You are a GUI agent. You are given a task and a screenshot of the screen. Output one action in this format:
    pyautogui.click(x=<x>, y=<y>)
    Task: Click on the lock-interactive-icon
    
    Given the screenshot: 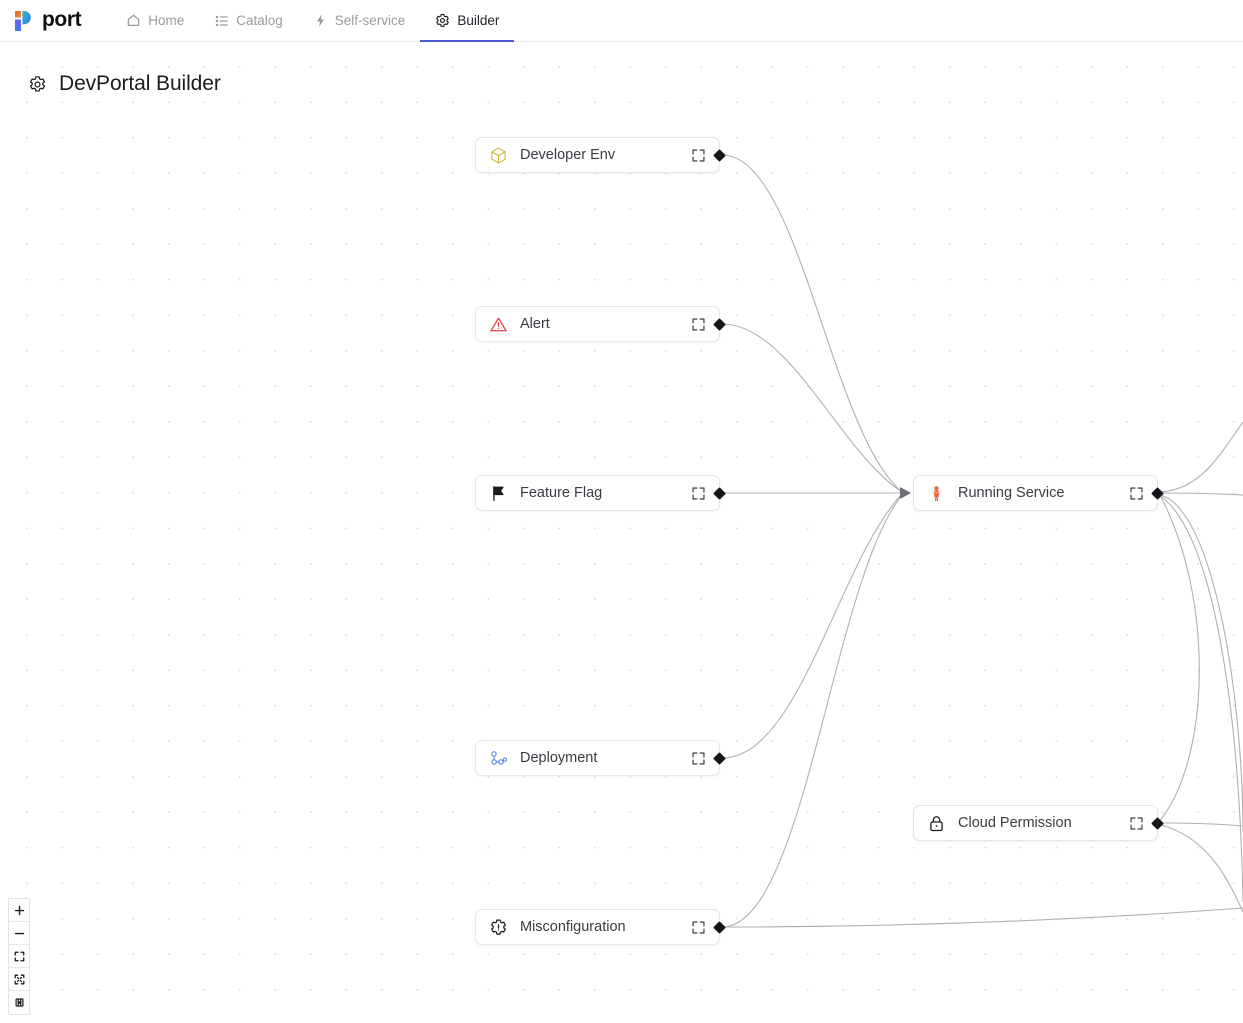 What is the action you would take?
    pyautogui.click(x=19, y=1002)
    